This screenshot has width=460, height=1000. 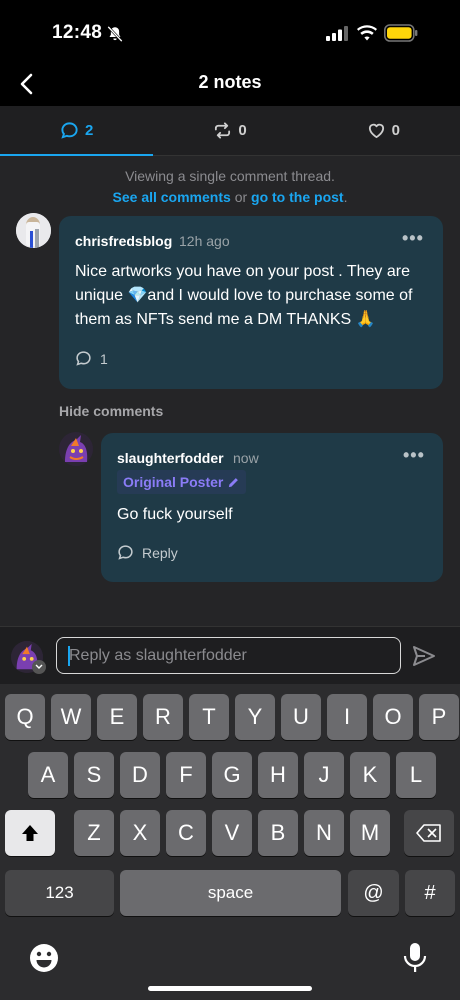 I want to click on home-indicator, so click(x=230, y=988).